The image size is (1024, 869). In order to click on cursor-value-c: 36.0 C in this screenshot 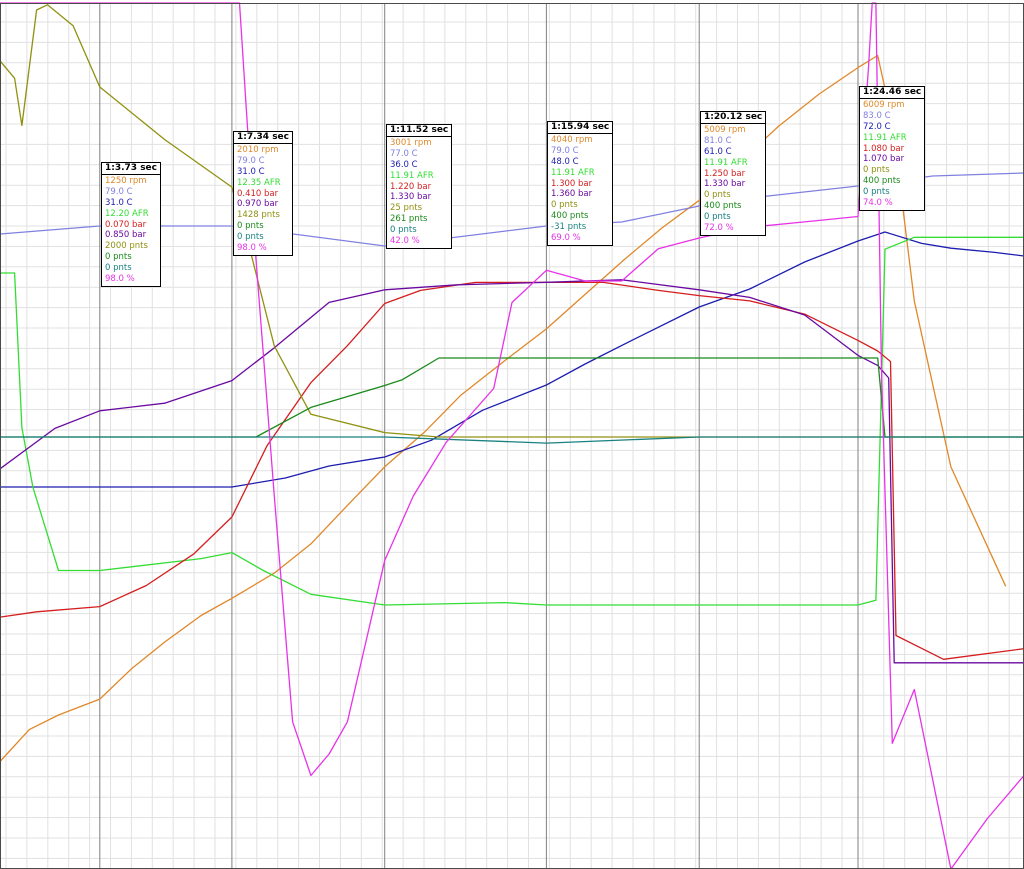, I will do `click(404, 164)`.